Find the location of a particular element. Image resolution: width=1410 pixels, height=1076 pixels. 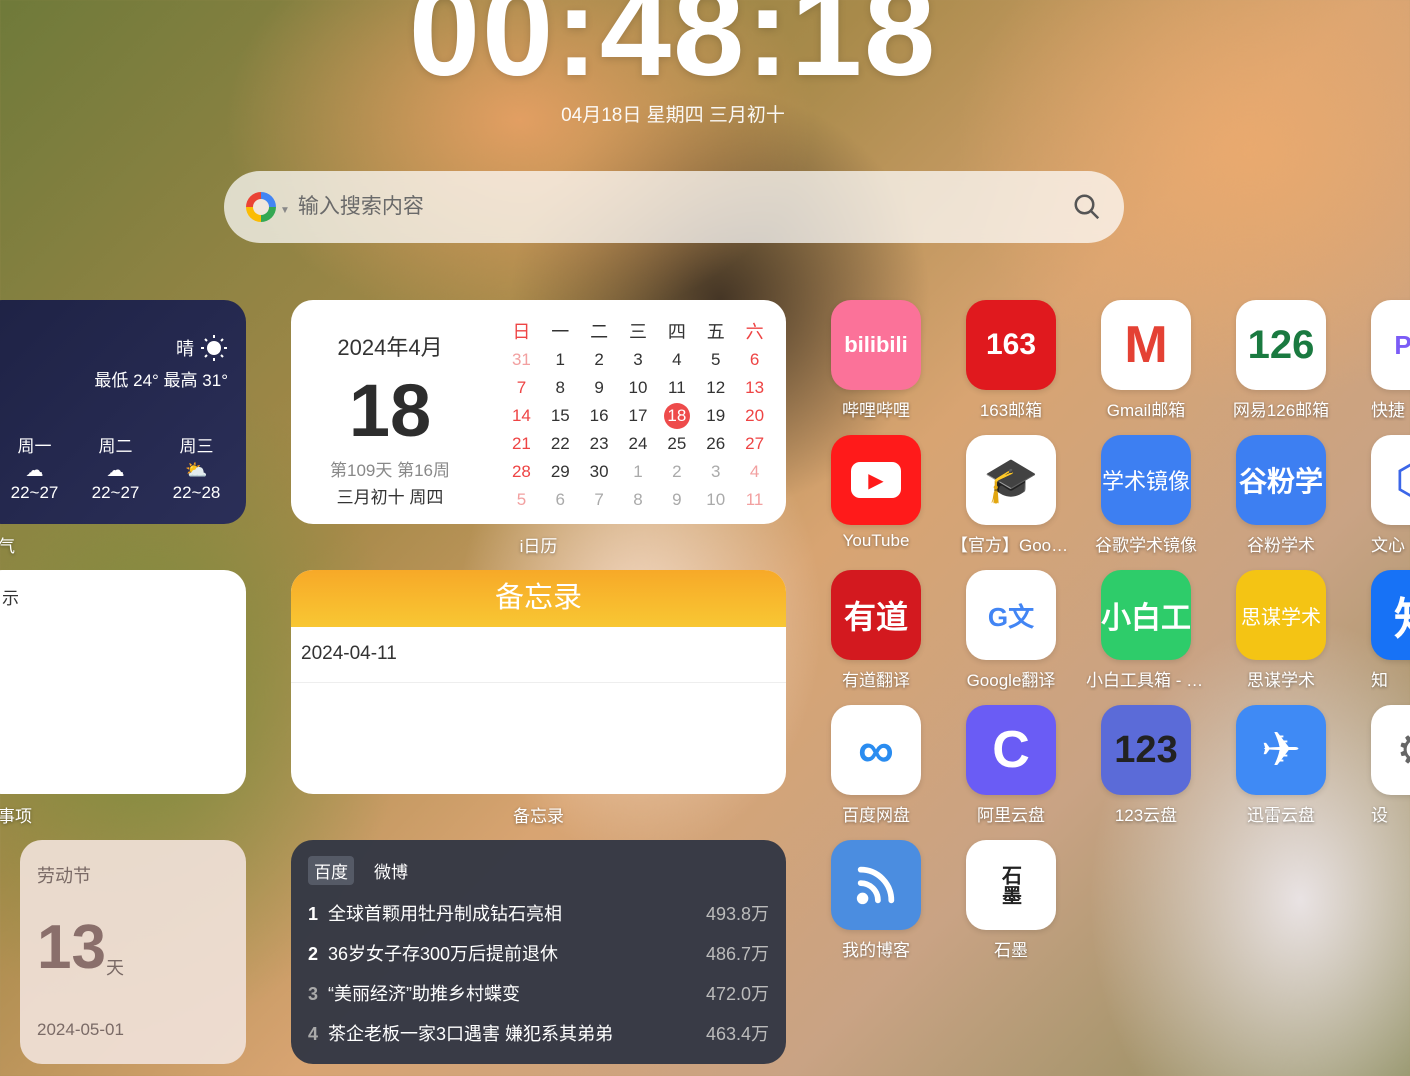

xiaobai-icon: 小白工 is located at coordinates (1146, 615).